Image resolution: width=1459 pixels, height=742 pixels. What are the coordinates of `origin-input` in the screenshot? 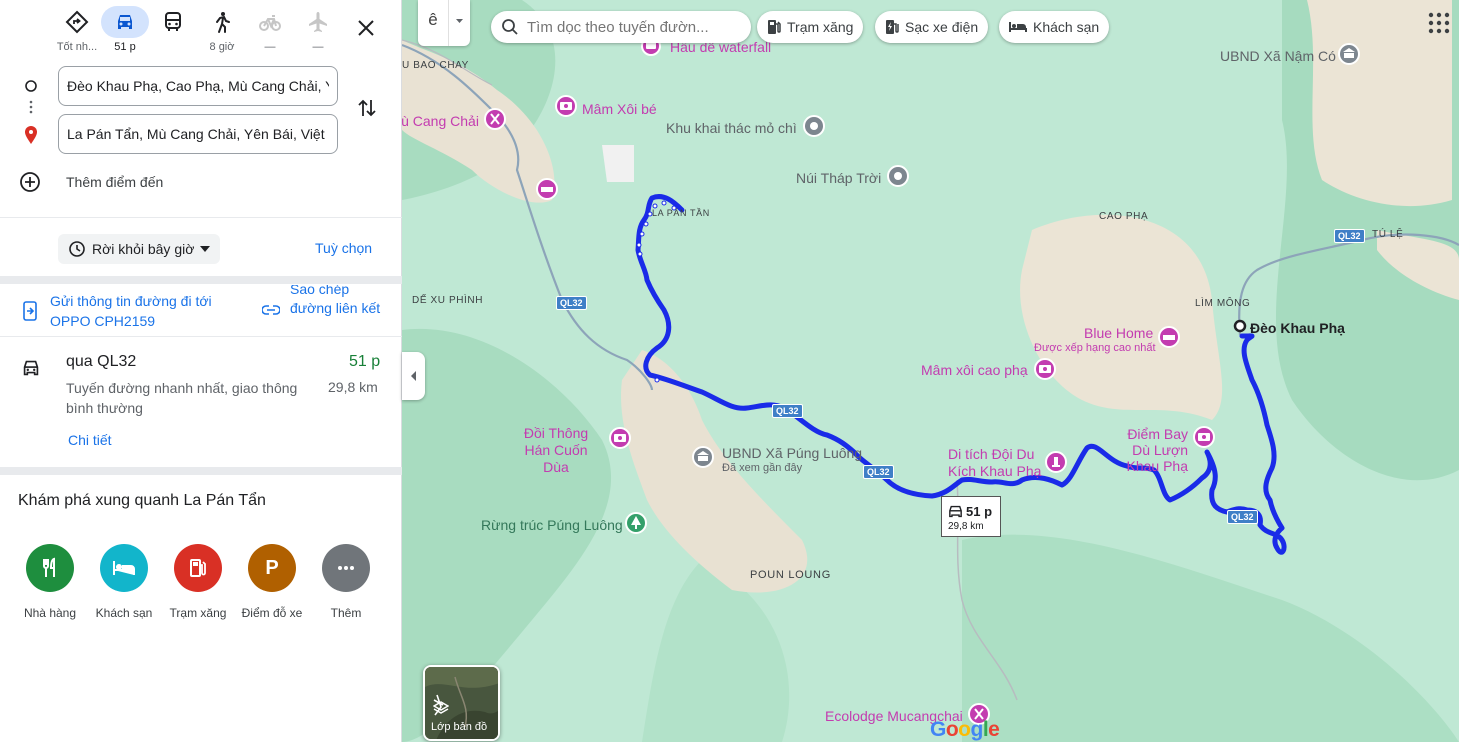 It's located at (198, 86).